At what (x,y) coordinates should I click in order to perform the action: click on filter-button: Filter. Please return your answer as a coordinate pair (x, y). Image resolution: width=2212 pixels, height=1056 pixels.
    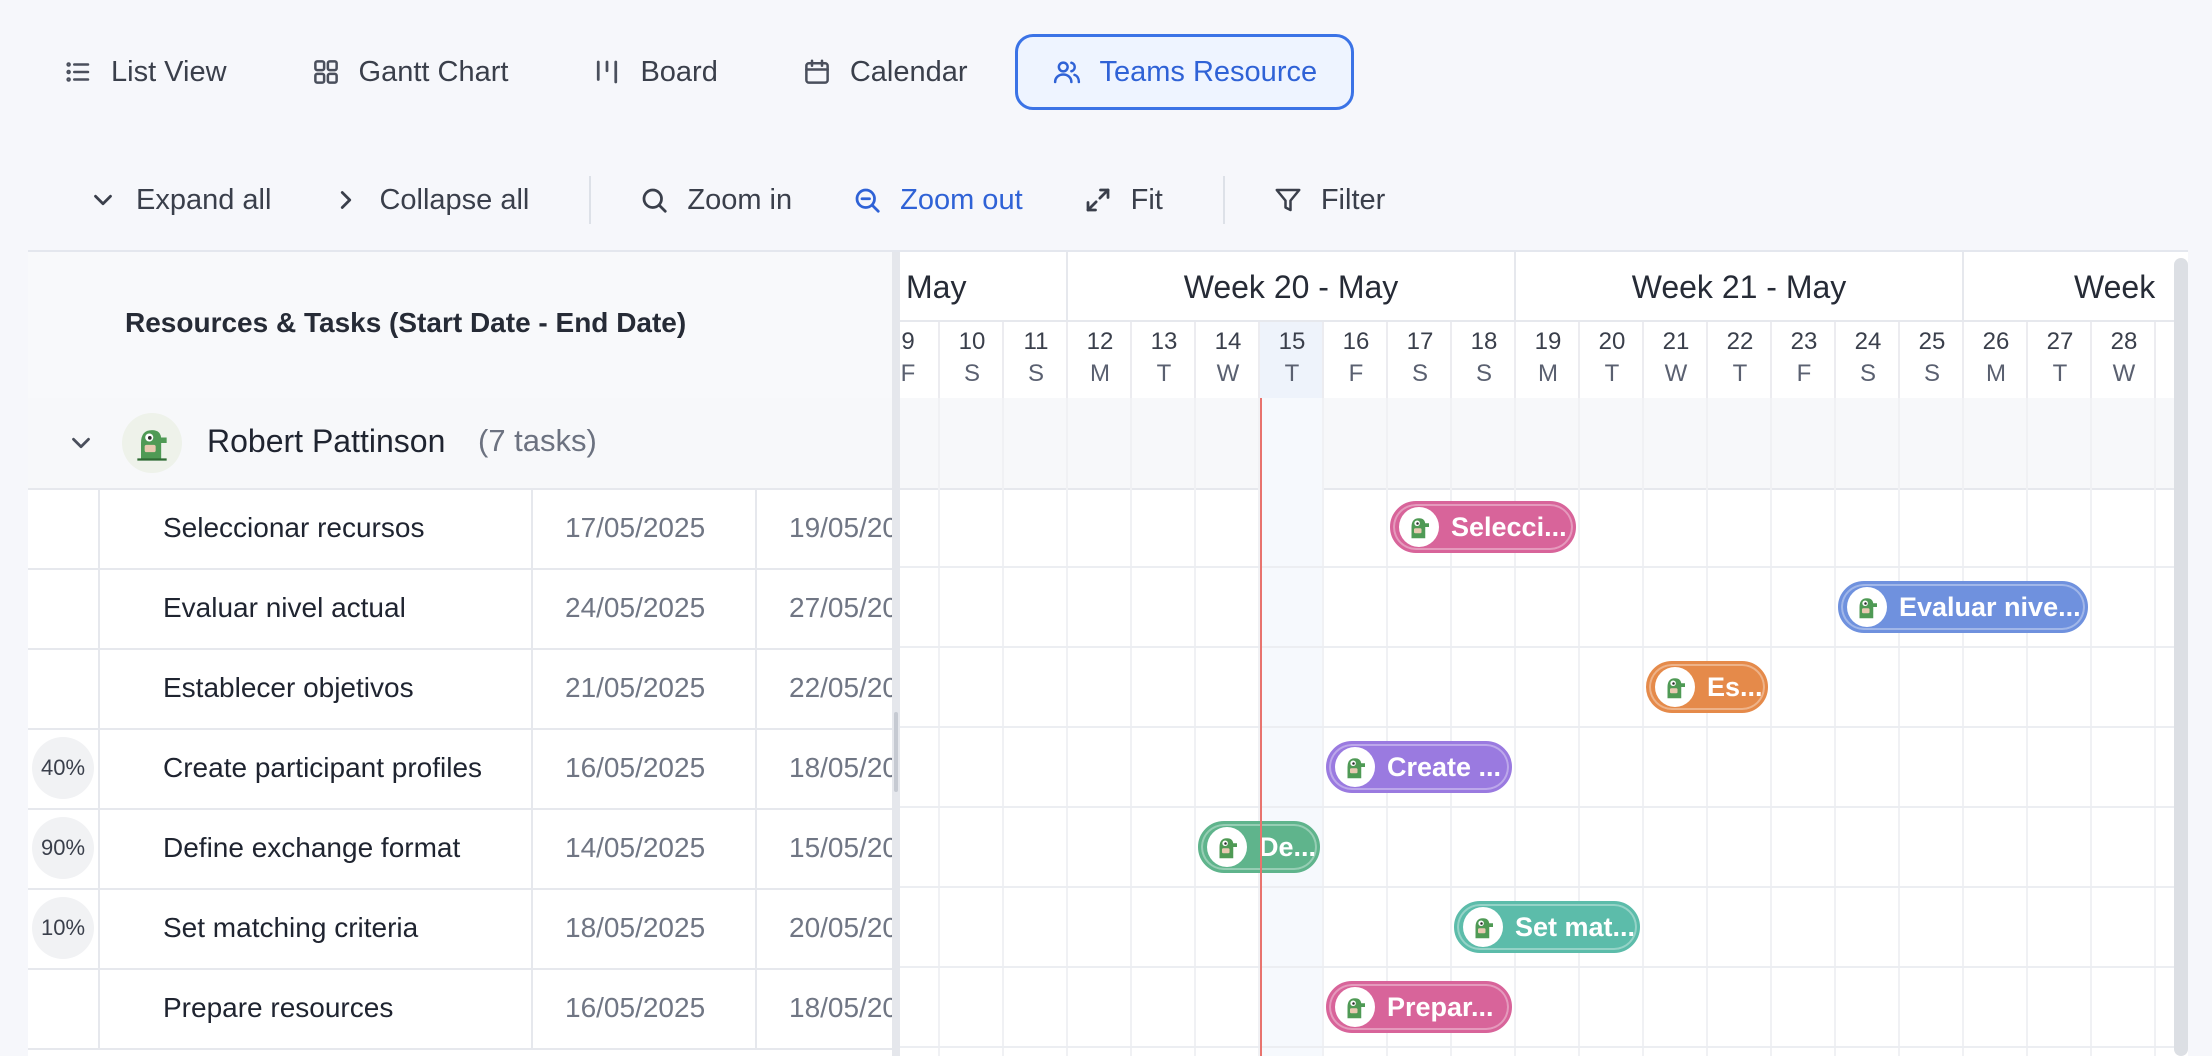
    Looking at the image, I should click on (1335, 200).